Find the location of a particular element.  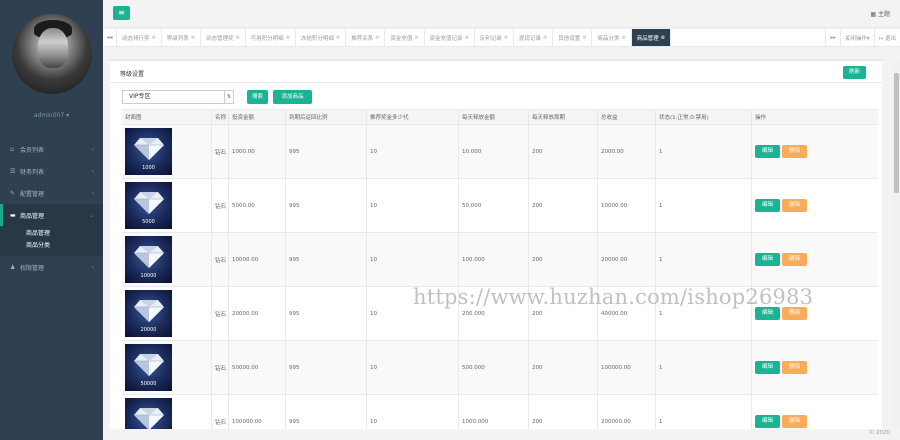

sidebar-item-label: 会员列表 is located at coordinates (32, 150).